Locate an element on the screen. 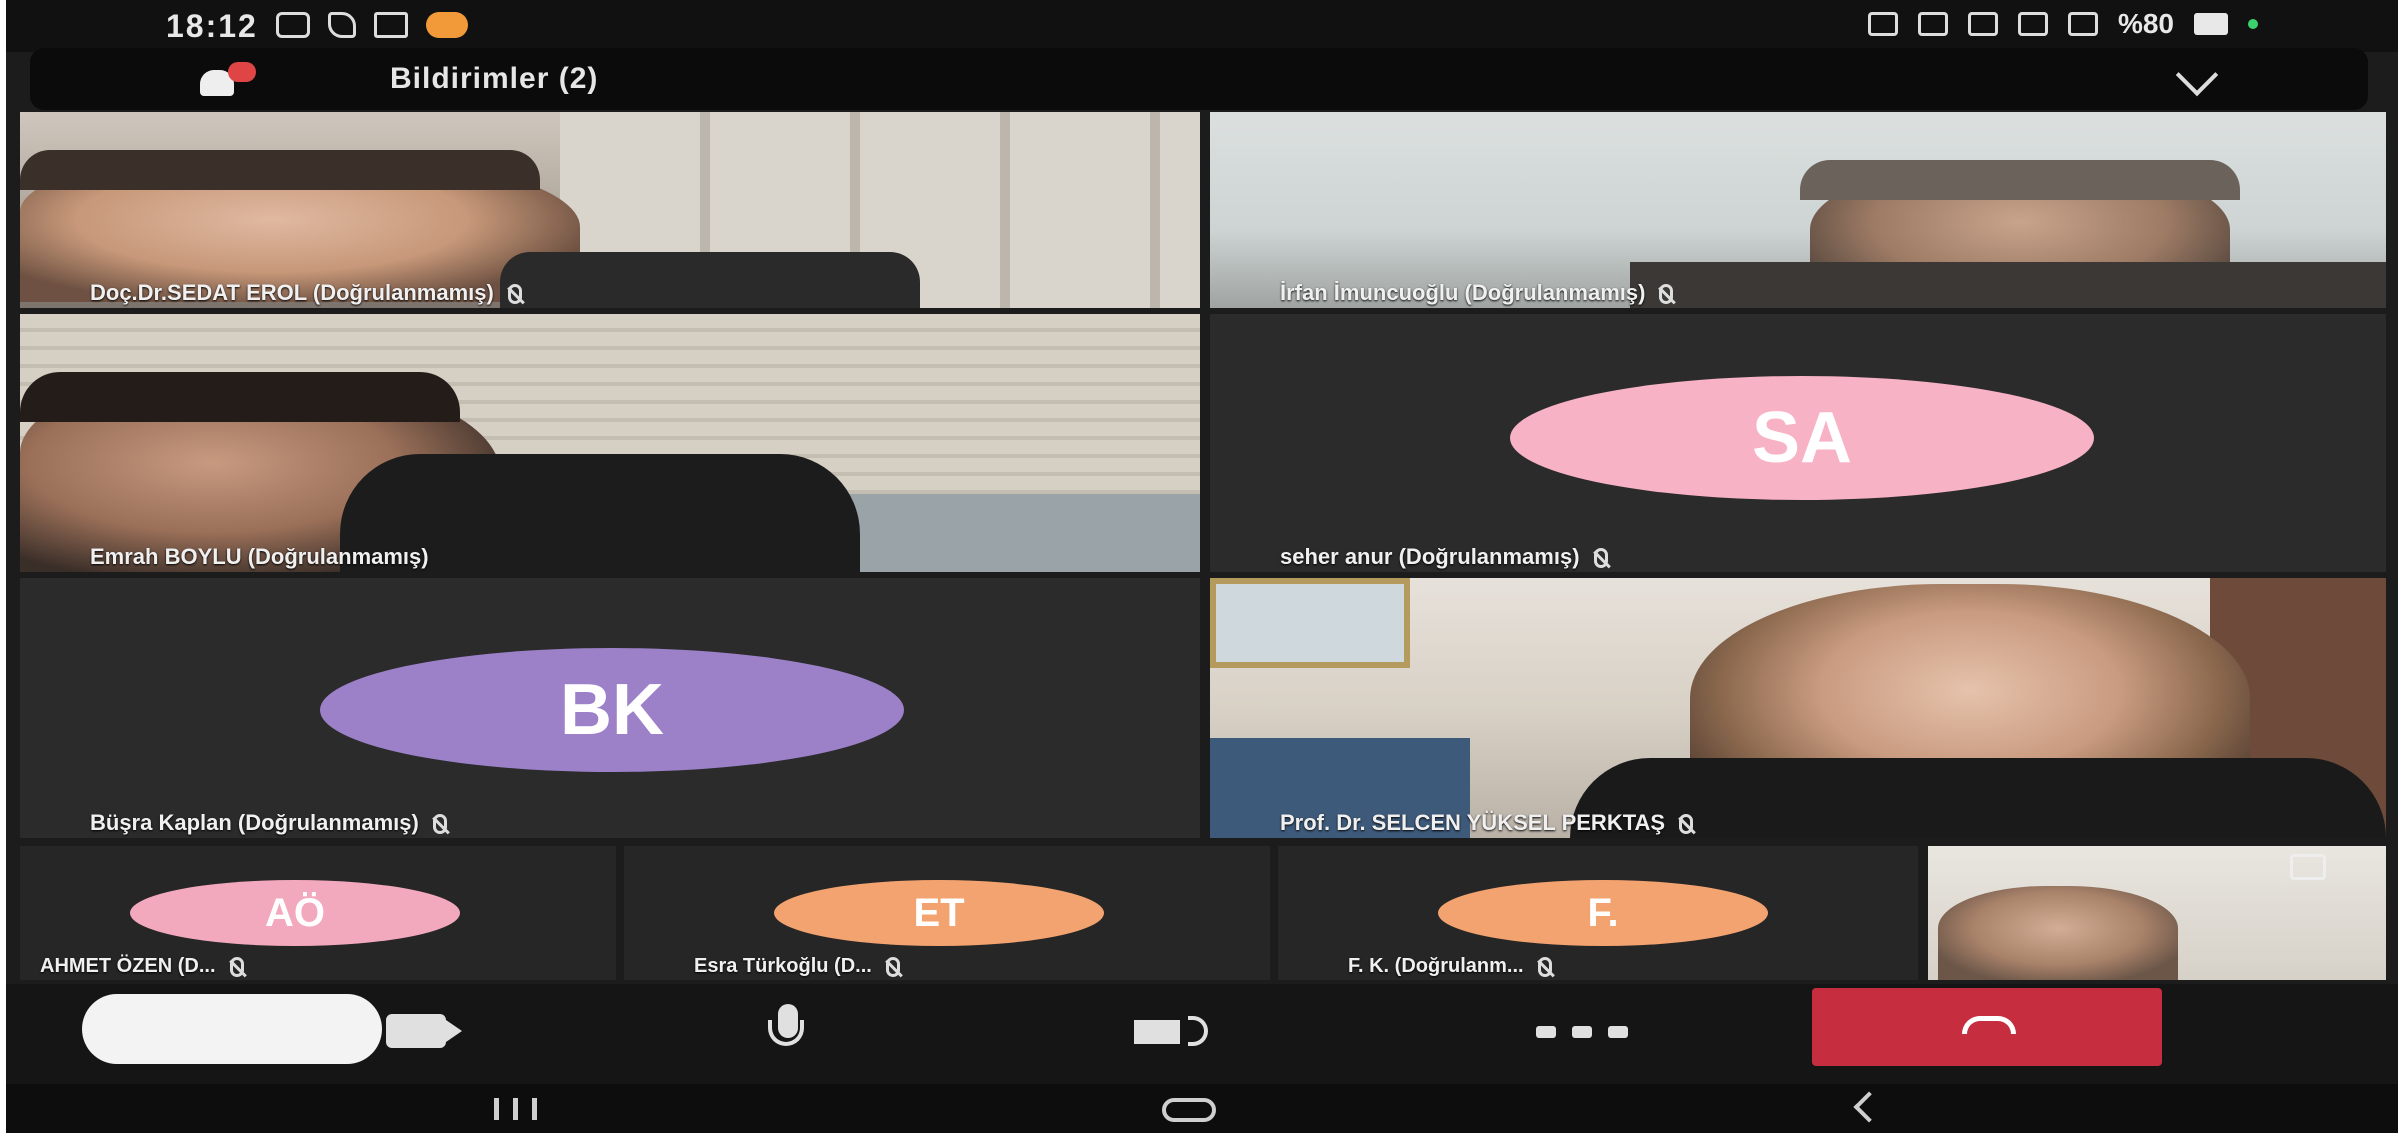  gallery-icon is located at coordinates (391, 25).